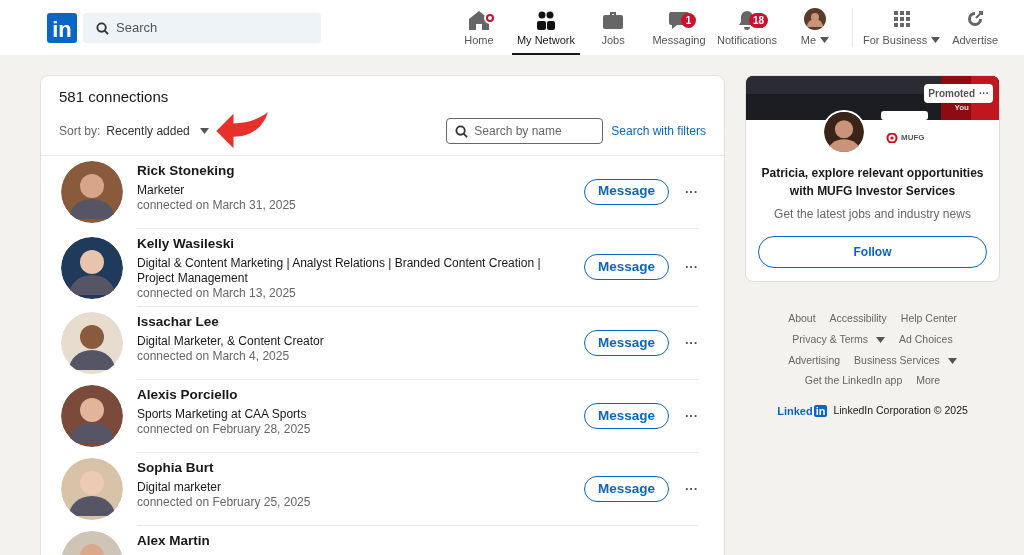  I want to click on nav-item: My Network, so click(545, 27).